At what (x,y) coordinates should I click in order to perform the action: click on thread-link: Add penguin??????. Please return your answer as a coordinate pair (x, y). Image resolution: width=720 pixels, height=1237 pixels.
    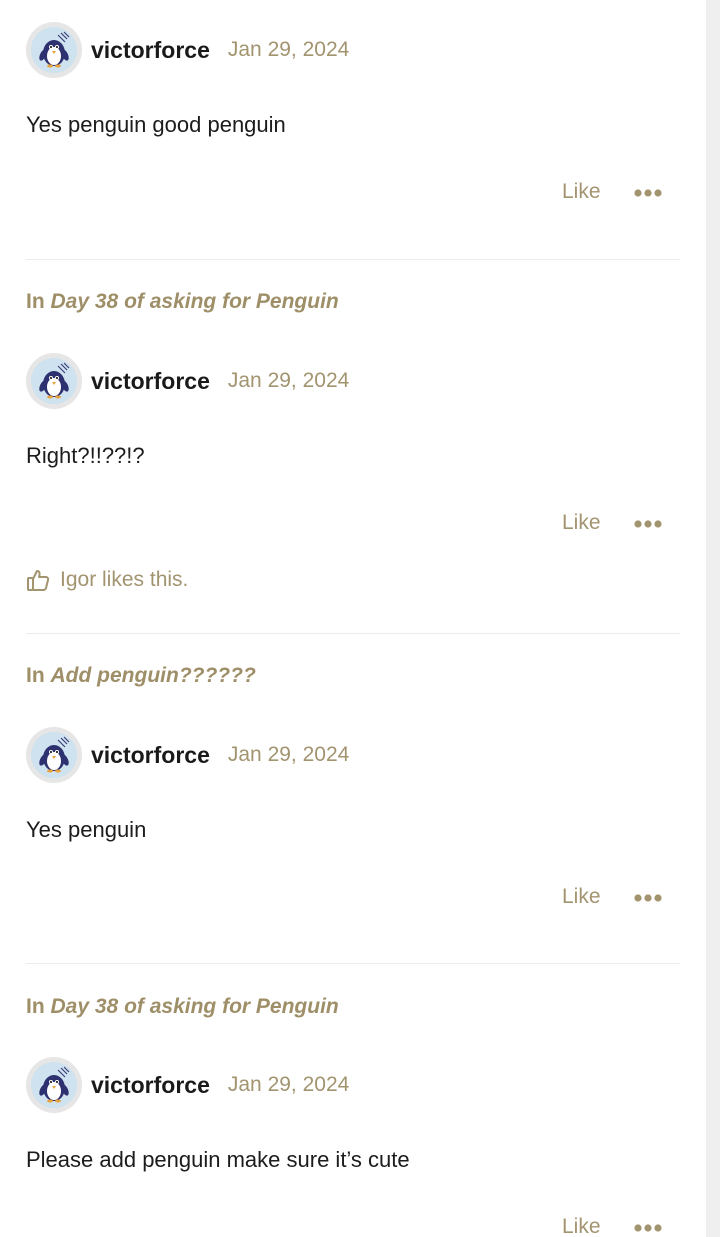
    Looking at the image, I should click on (153, 675).